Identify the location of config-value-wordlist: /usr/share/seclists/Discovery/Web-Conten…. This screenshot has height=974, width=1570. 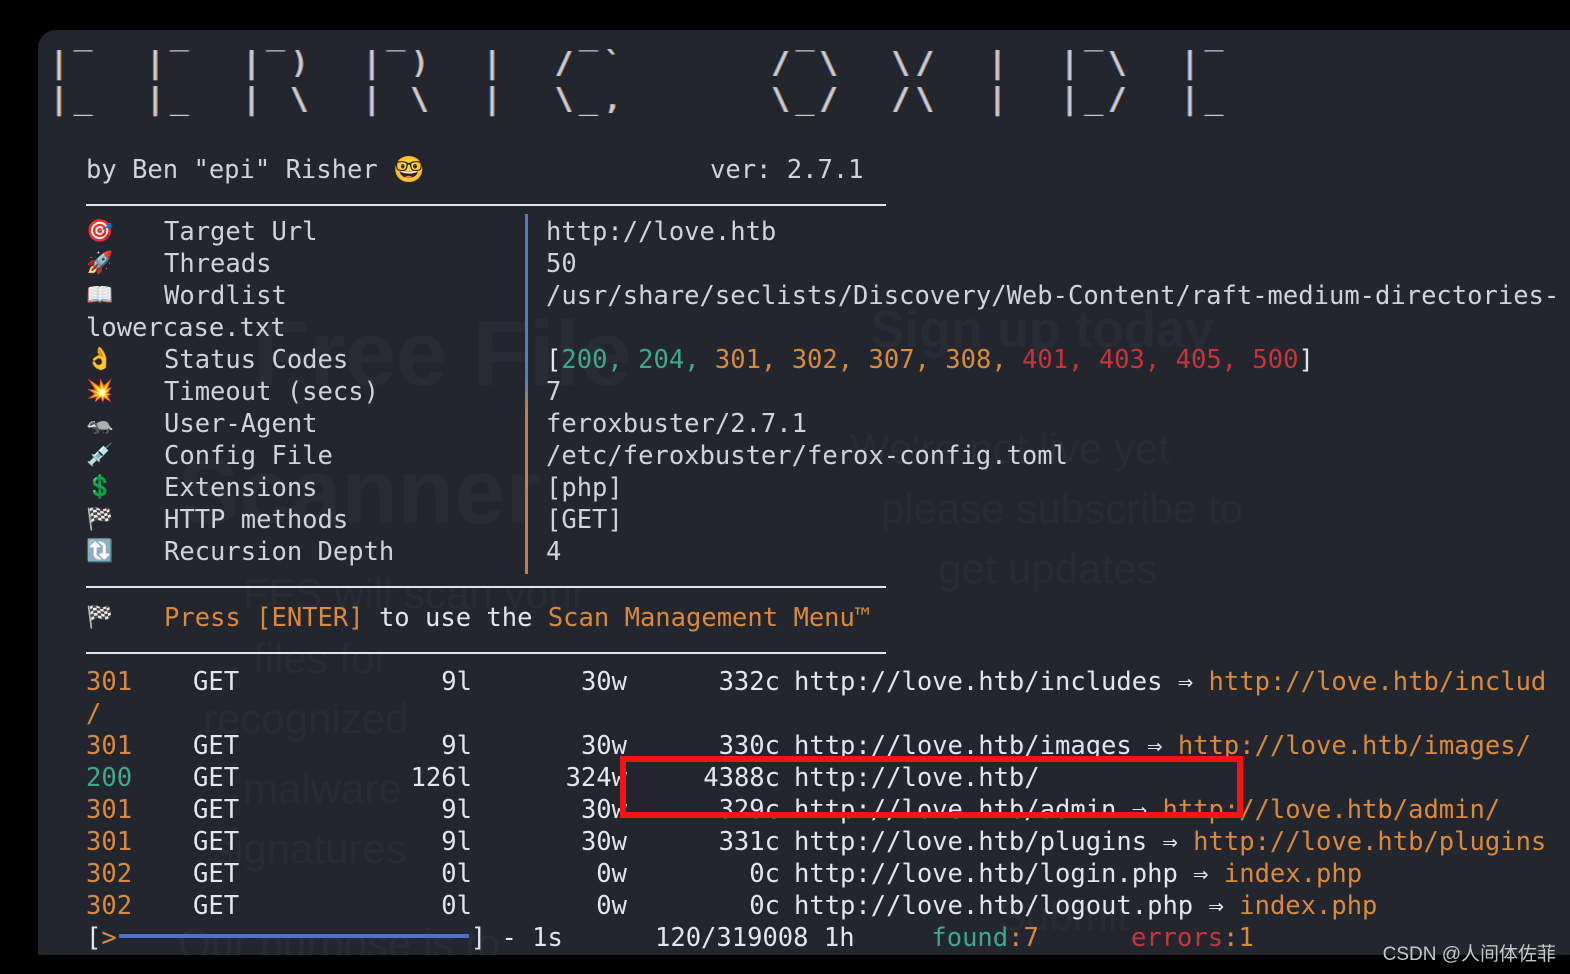
(1053, 296).